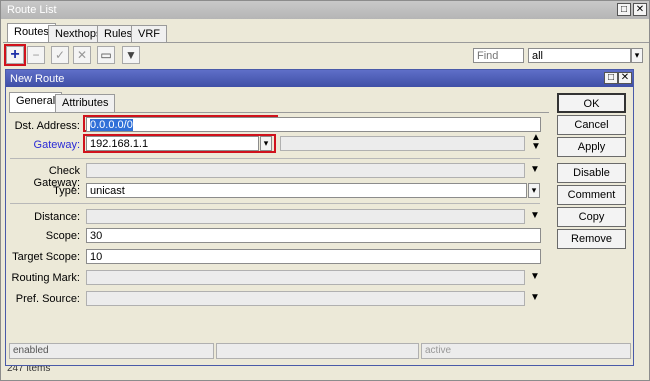  Describe the element at coordinates (82, 55) in the screenshot. I see `disable-icon: ✕` at that location.